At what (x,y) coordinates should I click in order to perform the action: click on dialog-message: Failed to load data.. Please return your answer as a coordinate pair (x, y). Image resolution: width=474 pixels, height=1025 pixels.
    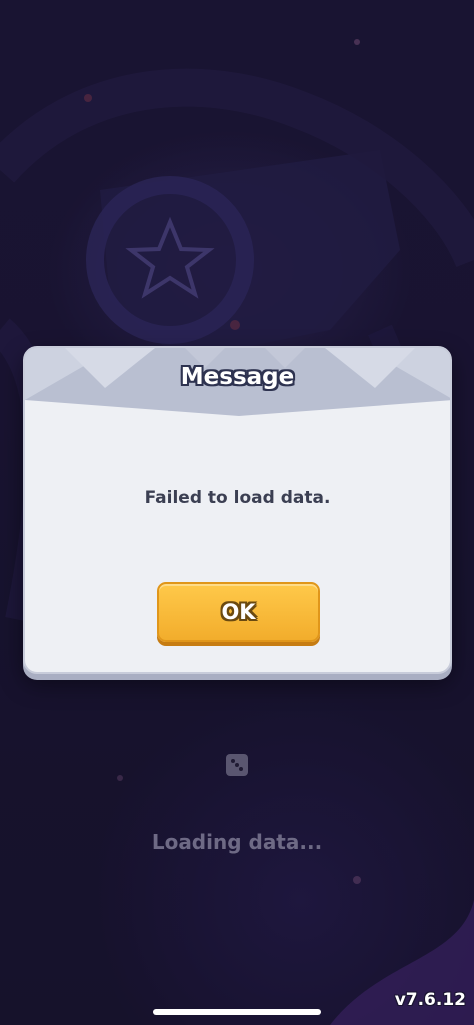
    Looking at the image, I should click on (237, 498).